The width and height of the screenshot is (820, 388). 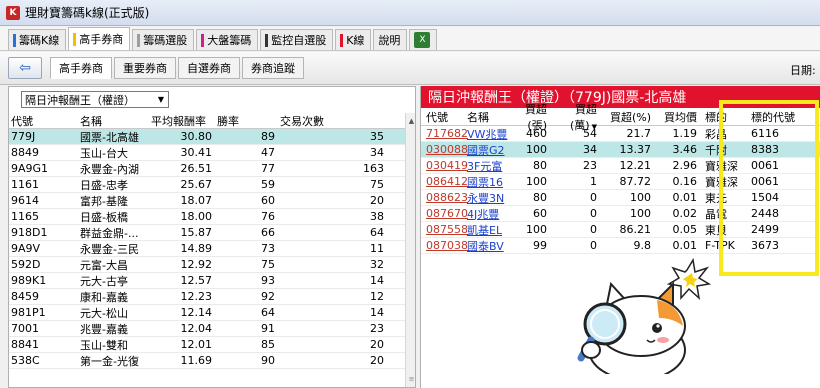 What do you see at coordinates (297, 39) in the screenshot?
I see `menu-tab-4: 監控自選股` at bounding box center [297, 39].